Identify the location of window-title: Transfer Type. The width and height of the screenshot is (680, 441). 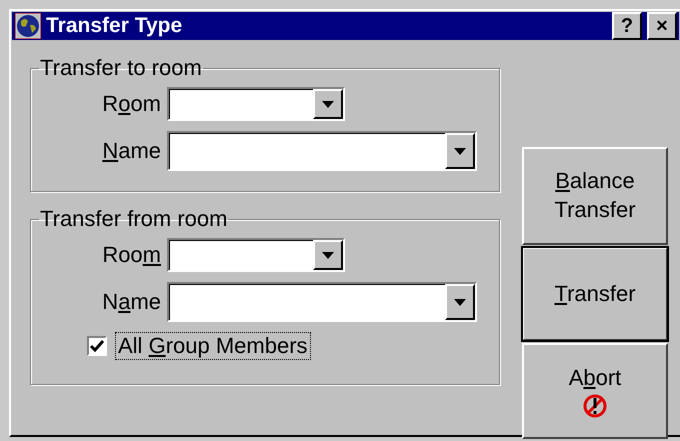
(115, 26).